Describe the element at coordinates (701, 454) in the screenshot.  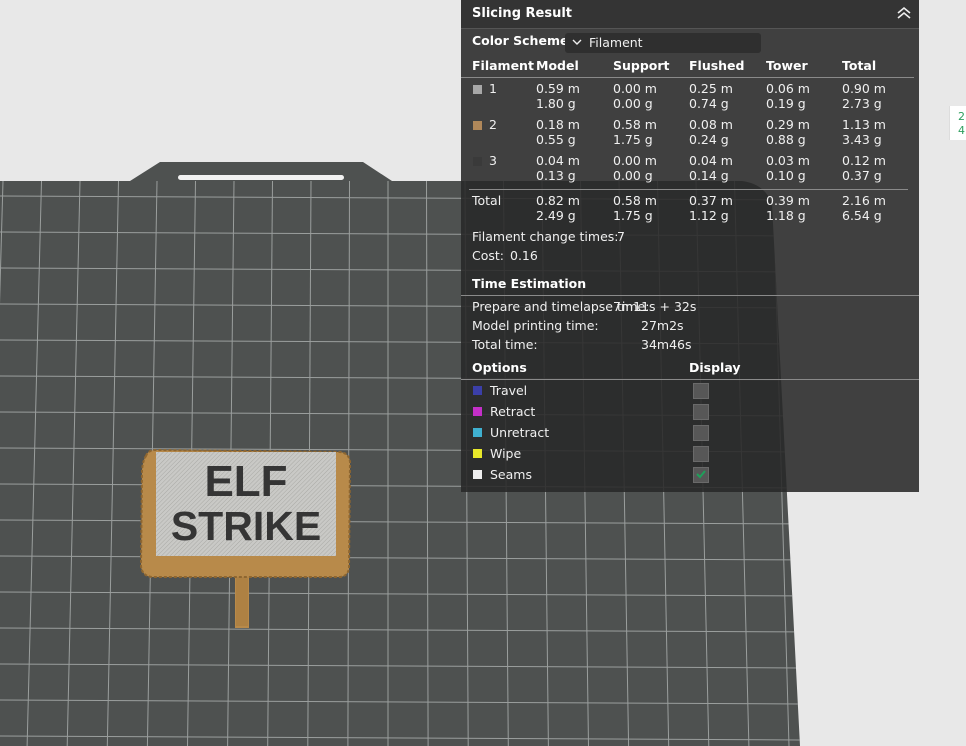
I see `wipe-display-checkbox` at that location.